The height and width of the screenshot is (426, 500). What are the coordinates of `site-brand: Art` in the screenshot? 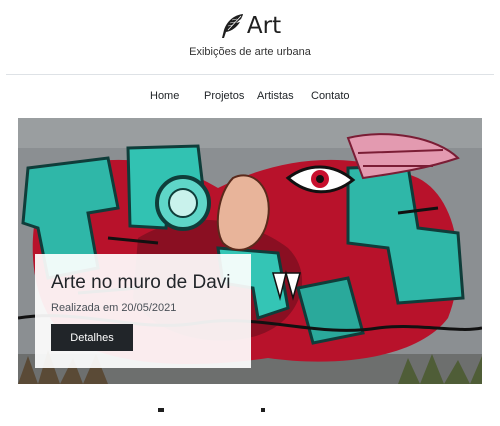 It's located at (250, 28).